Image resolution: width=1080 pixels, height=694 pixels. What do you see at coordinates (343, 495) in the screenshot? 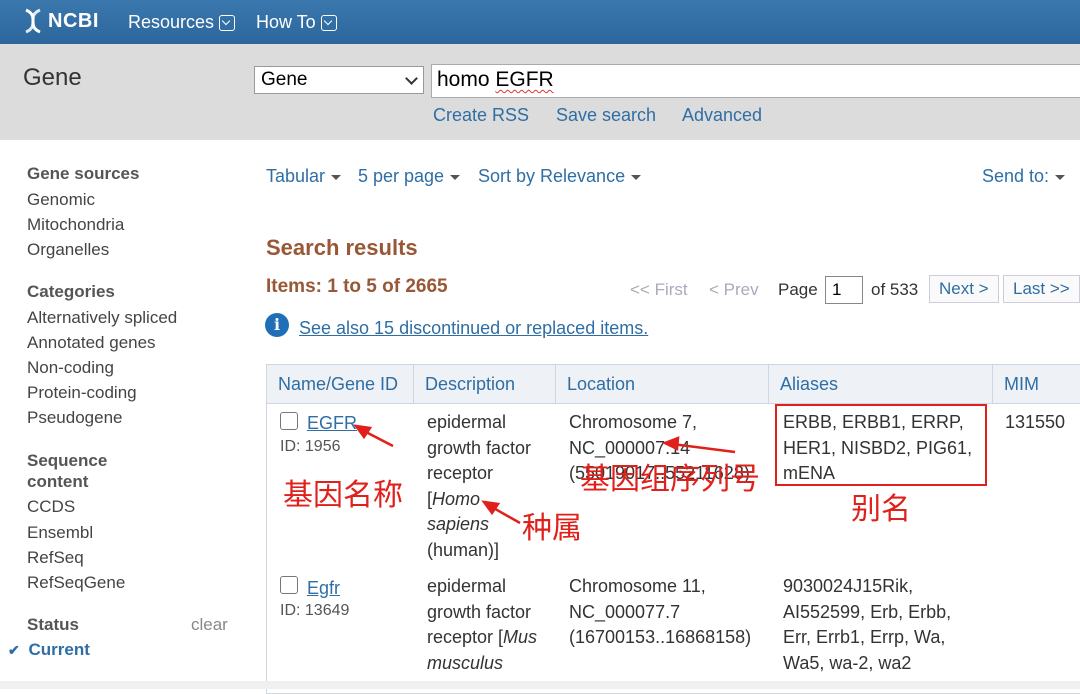
I see `annotation-gene-name: 基因名称` at bounding box center [343, 495].